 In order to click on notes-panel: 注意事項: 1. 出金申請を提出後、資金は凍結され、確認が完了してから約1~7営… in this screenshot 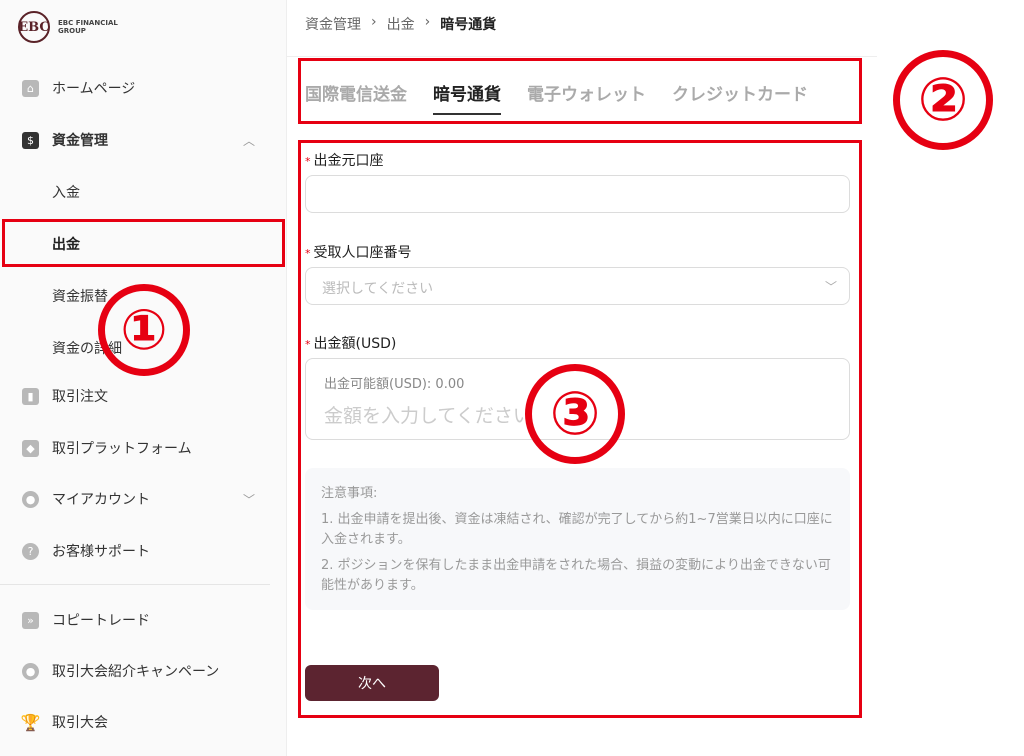, I will do `click(577, 539)`.